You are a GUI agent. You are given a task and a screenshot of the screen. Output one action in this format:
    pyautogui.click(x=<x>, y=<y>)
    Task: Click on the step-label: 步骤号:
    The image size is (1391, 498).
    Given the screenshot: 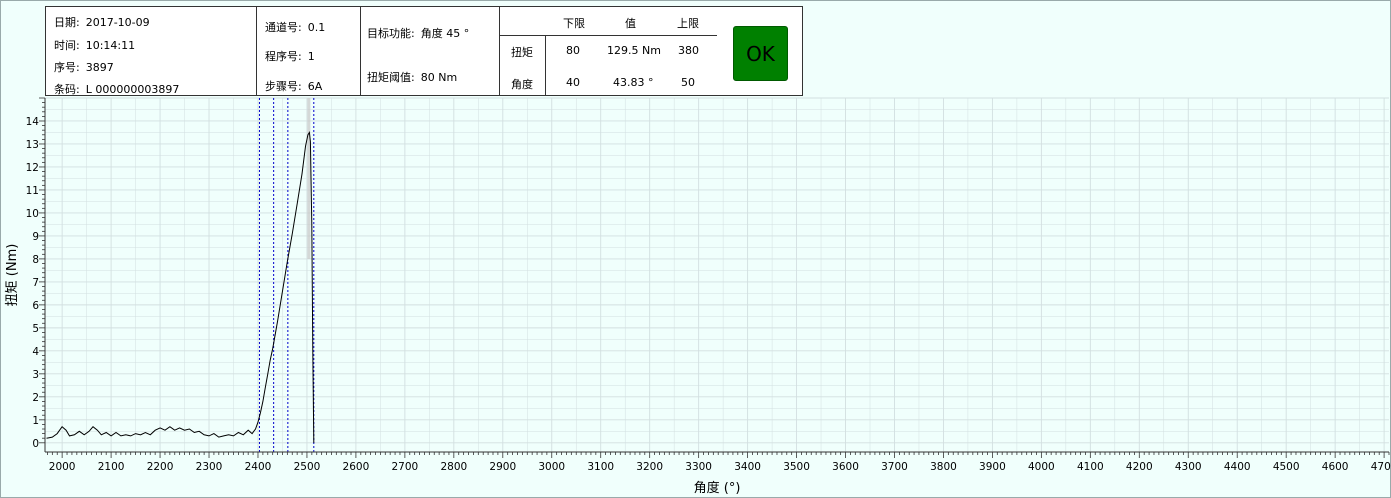 What is the action you would take?
    pyautogui.click(x=283, y=86)
    